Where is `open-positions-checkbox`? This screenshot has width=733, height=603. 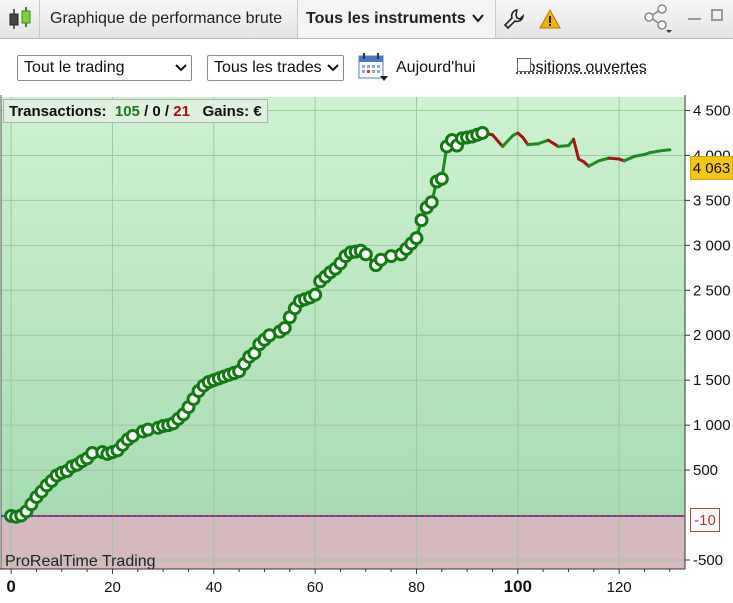
open-positions-checkbox is located at coordinates (524, 65).